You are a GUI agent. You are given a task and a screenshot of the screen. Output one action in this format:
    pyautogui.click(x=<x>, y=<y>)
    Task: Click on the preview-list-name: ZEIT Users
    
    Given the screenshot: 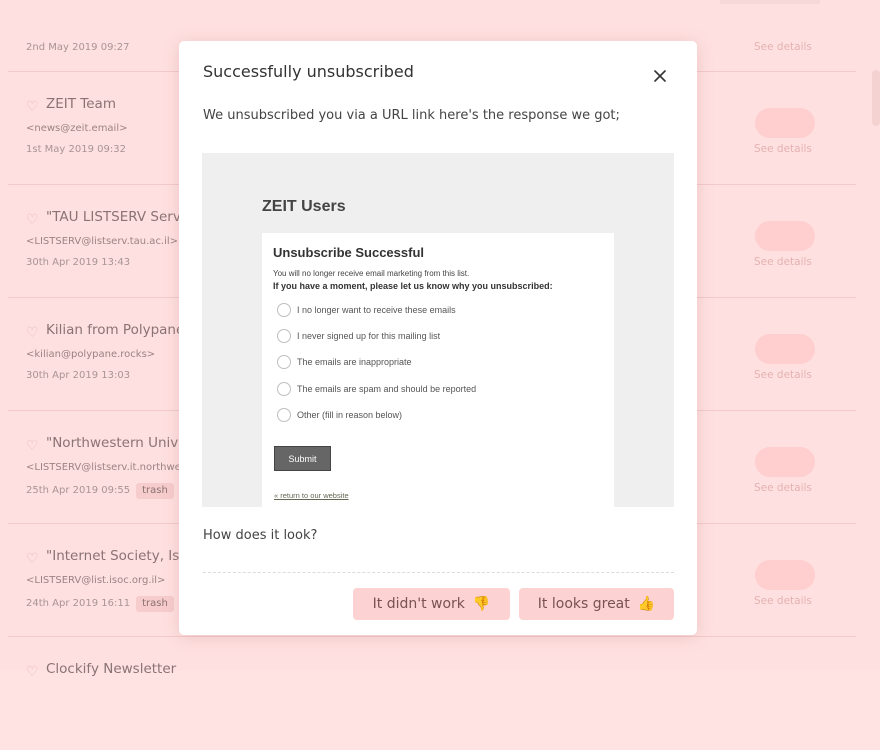 What is the action you would take?
    pyautogui.click(x=304, y=206)
    